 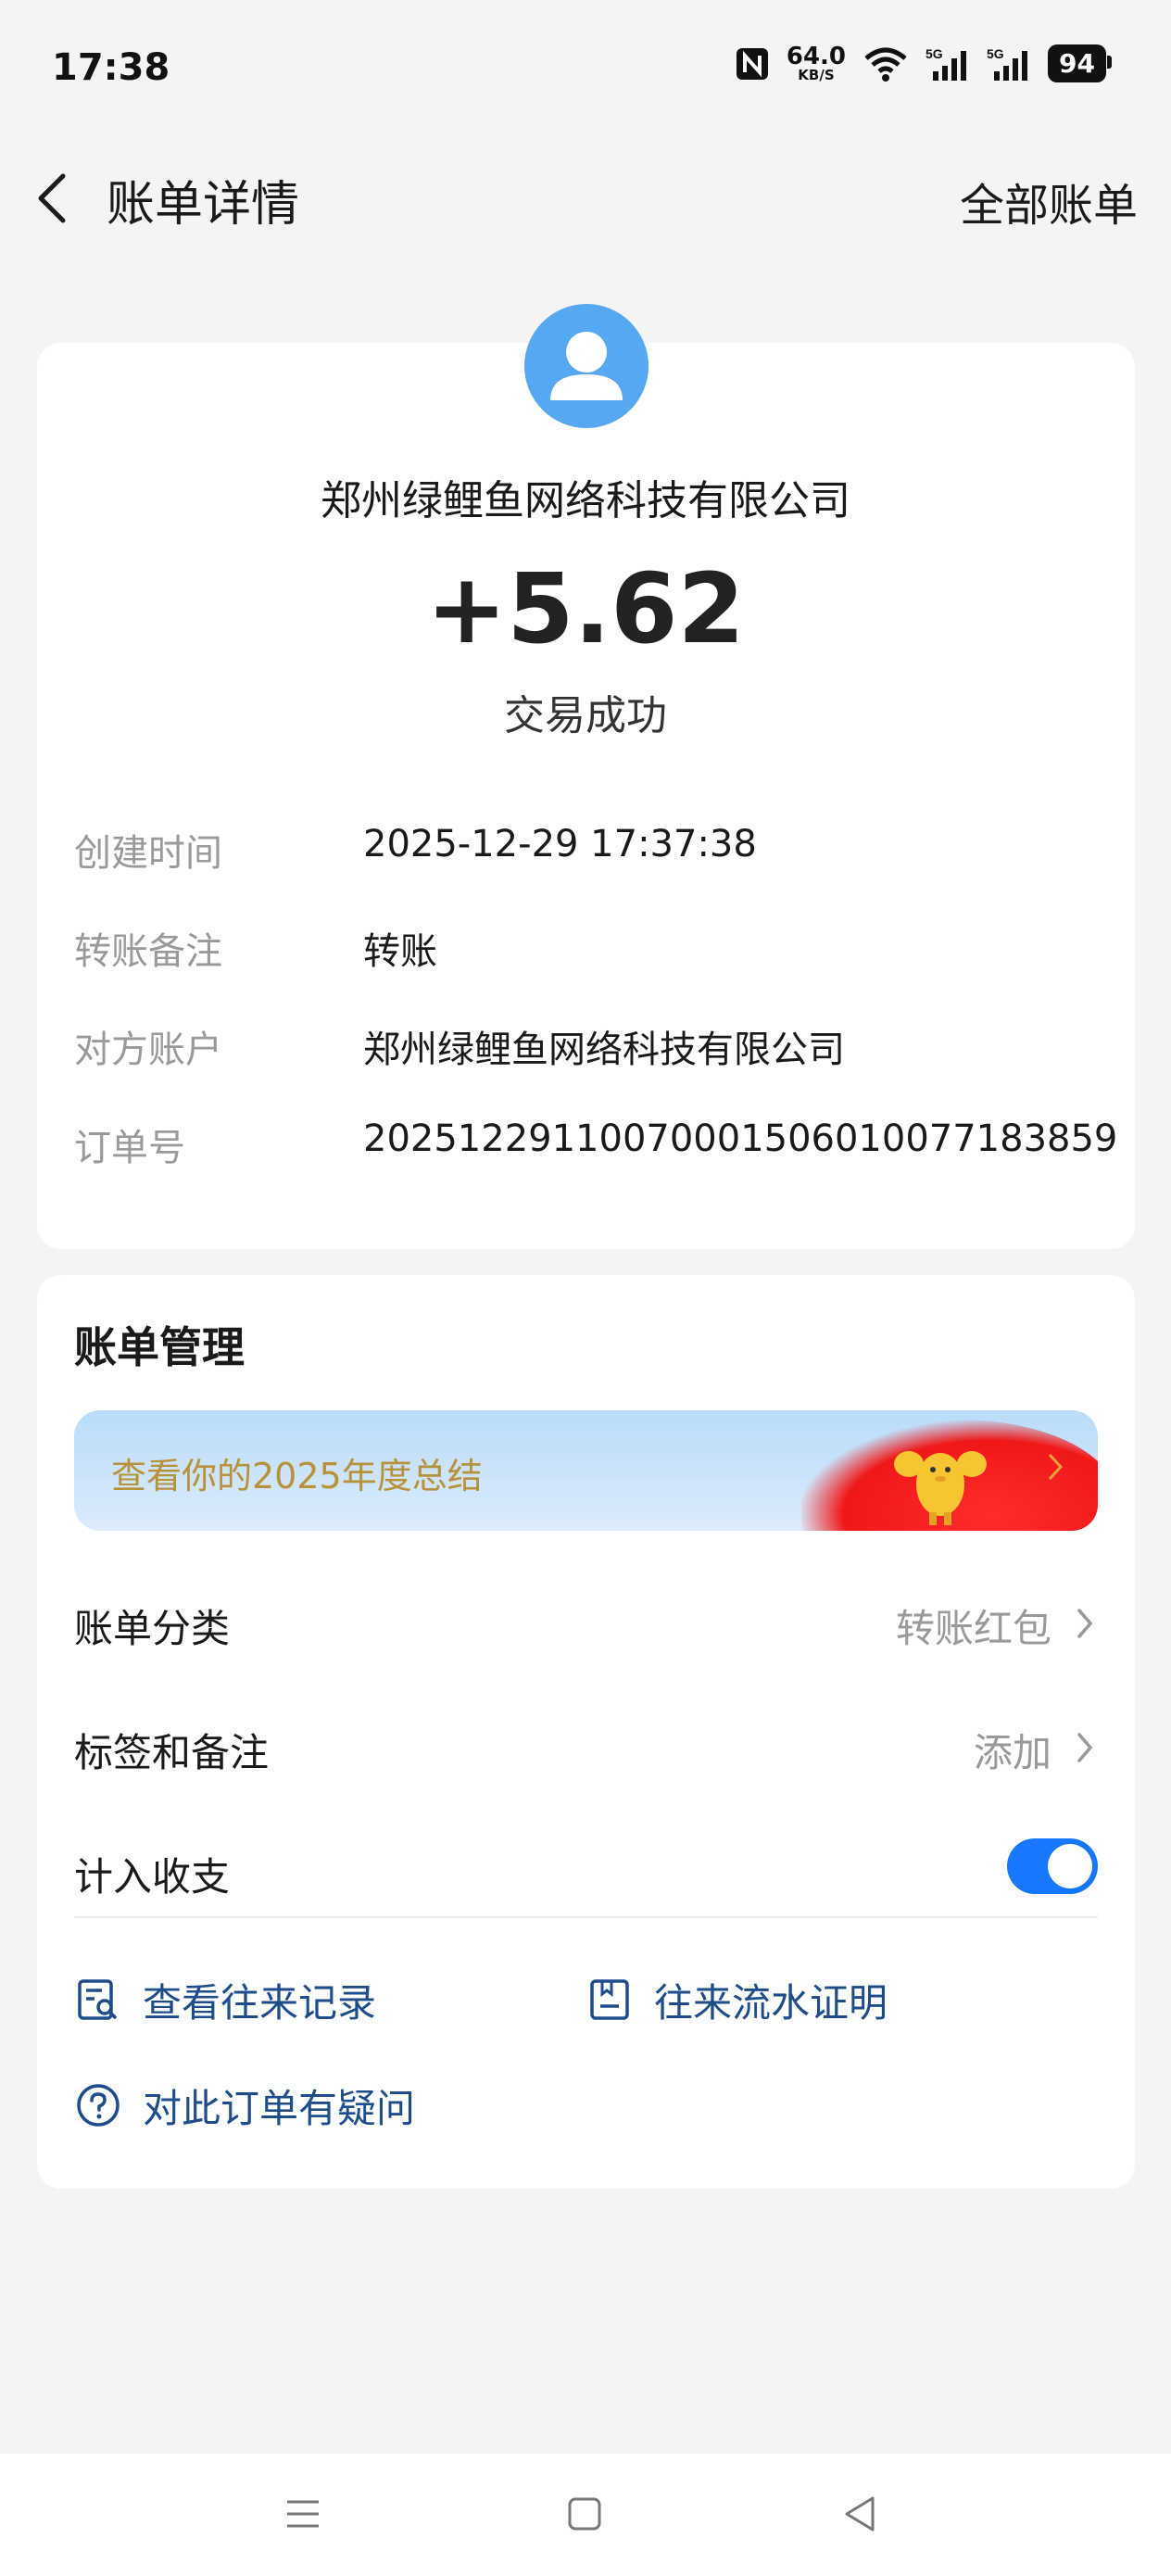 What do you see at coordinates (941, 1488) in the screenshot?
I see `mascot-icon` at bounding box center [941, 1488].